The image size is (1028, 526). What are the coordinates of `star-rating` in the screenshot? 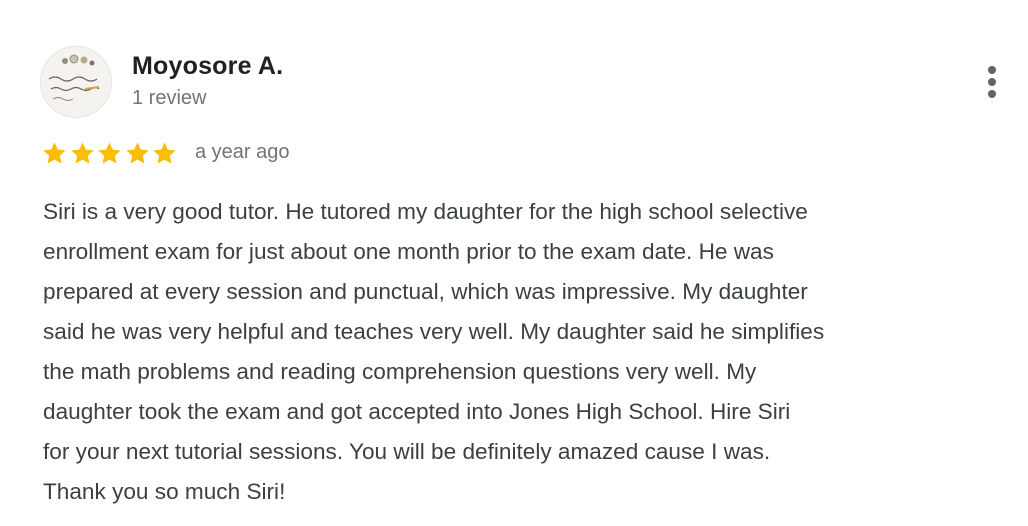 It's located at (110, 154).